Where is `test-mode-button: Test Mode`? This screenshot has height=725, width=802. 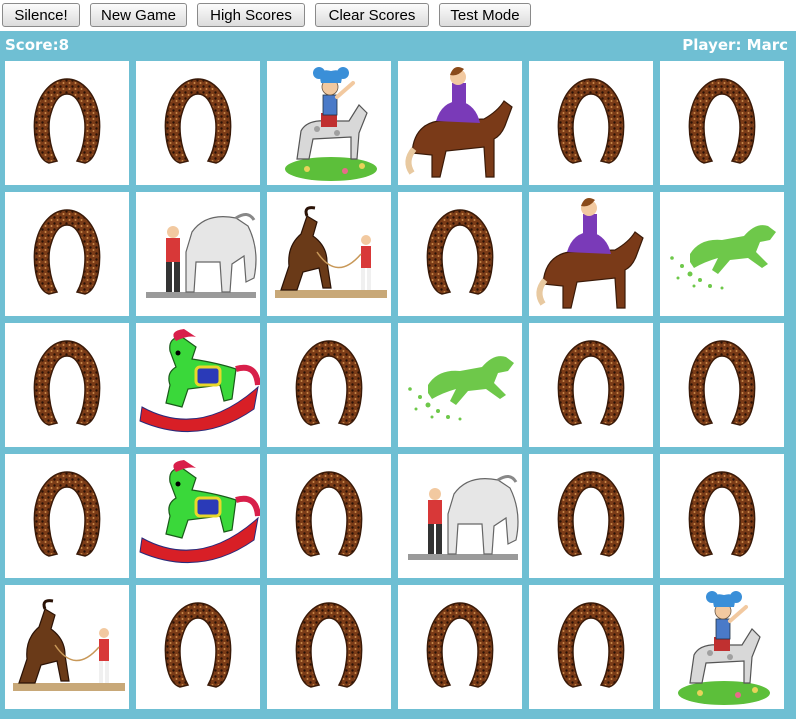
test-mode-button: Test Mode is located at coordinates (485, 15).